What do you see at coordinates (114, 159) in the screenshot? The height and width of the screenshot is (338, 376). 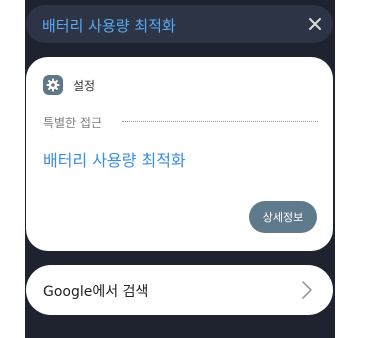 I see `result-title: 배터리 사용량 최적화` at bounding box center [114, 159].